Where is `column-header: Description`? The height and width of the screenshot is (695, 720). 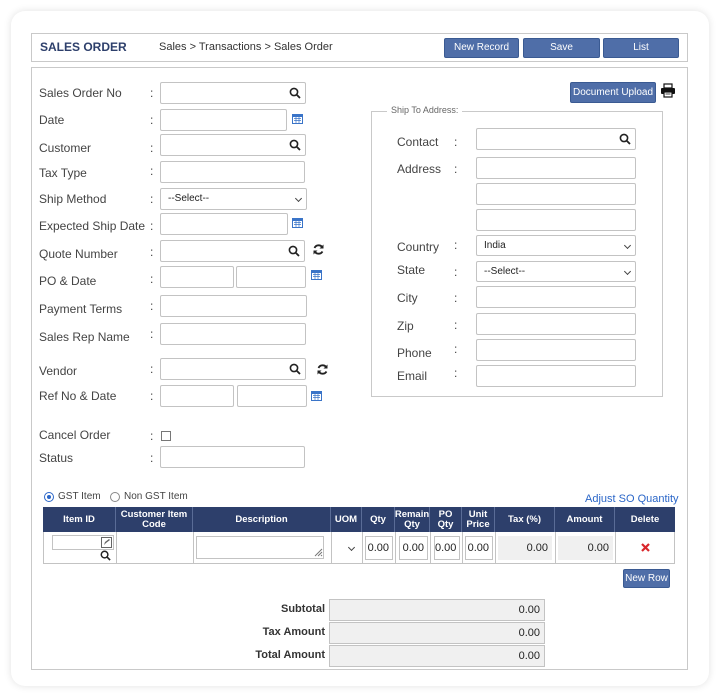 column-header: Description is located at coordinates (262, 519).